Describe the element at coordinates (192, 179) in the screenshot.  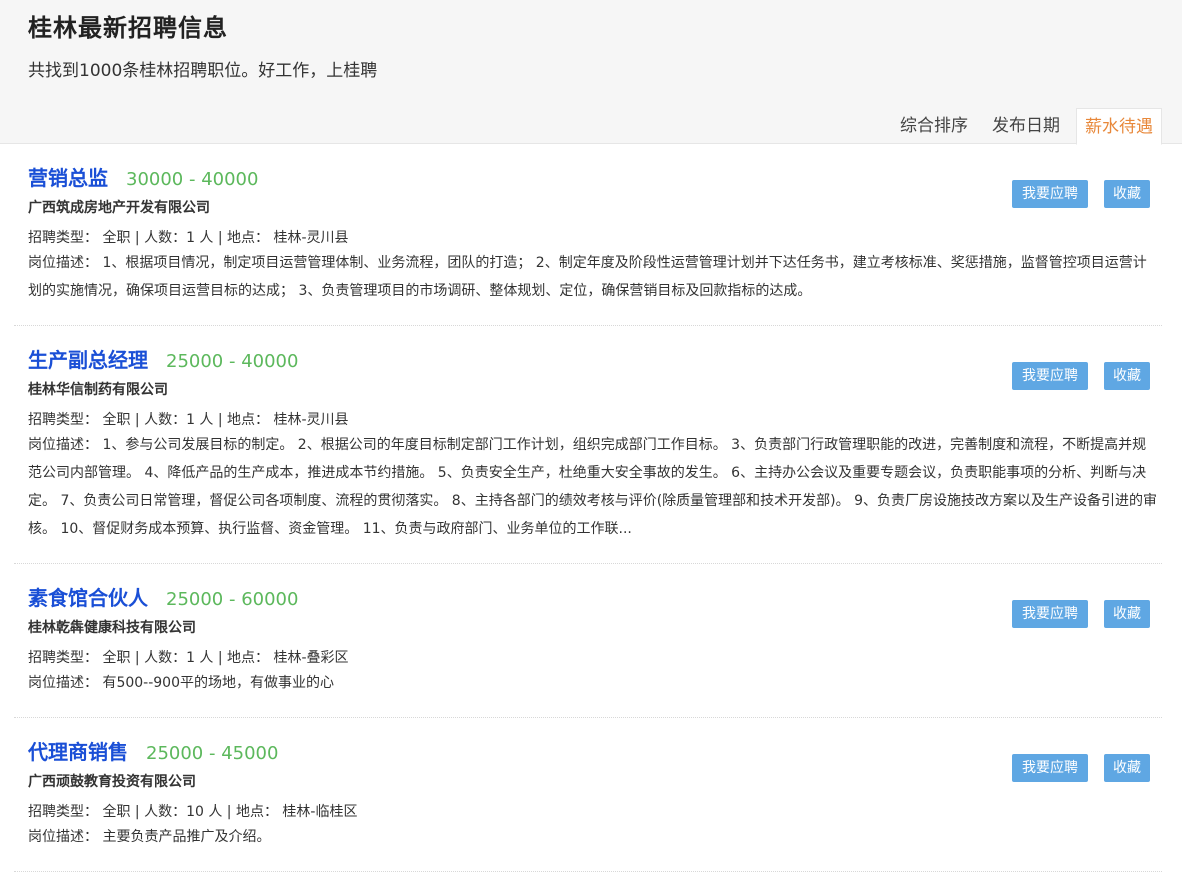
I see `job-salary: 30000 - 40000` at that location.